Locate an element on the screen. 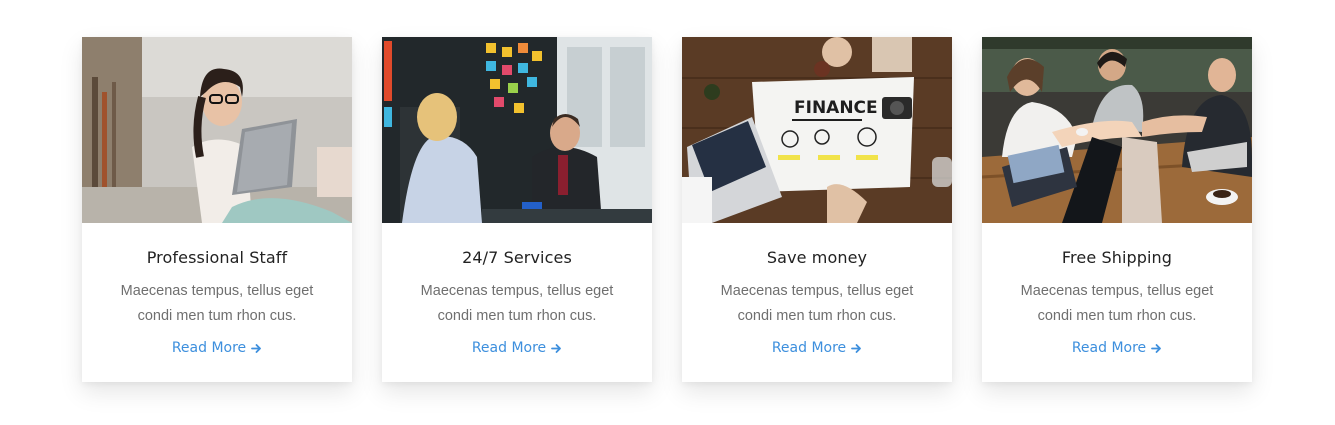  card-title: Free Shipping is located at coordinates (1117, 257).